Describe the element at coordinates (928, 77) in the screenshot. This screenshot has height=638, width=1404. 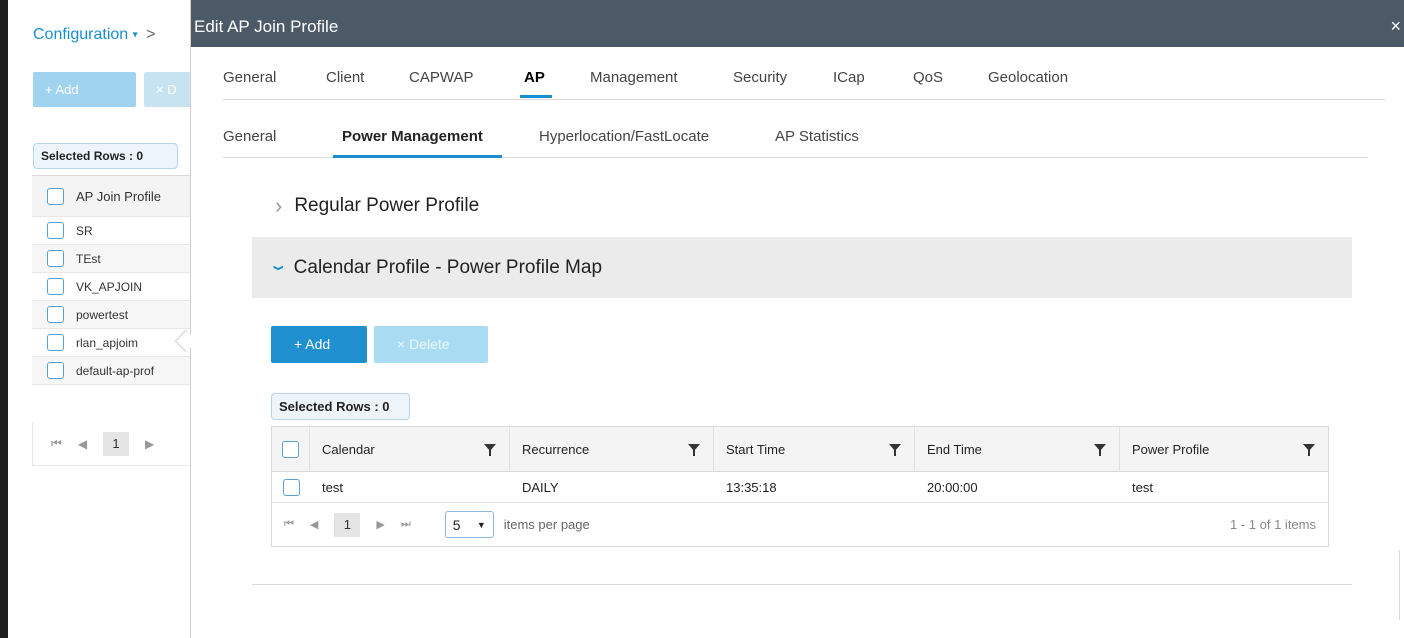
I see `tab-qos: QoS` at that location.